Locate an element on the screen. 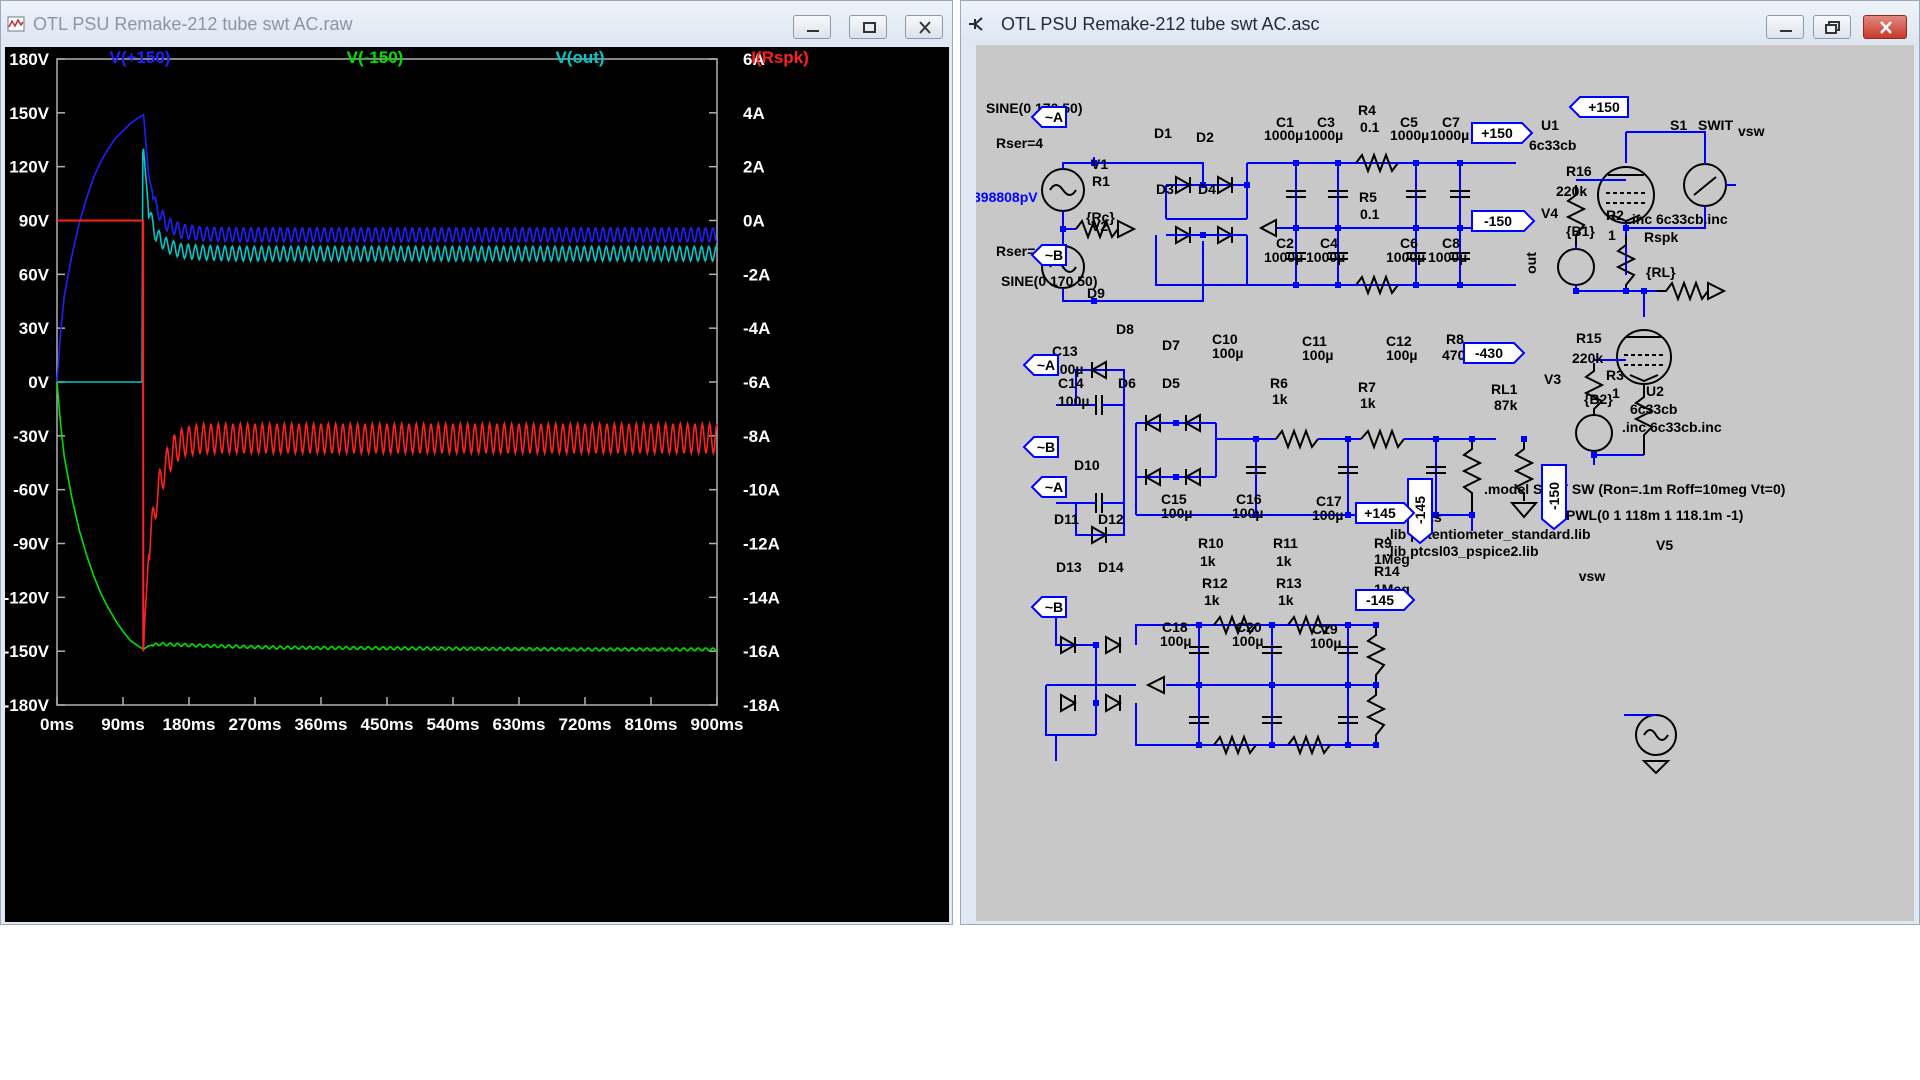  schematic-label-d1: D1 is located at coordinates (1163, 133).